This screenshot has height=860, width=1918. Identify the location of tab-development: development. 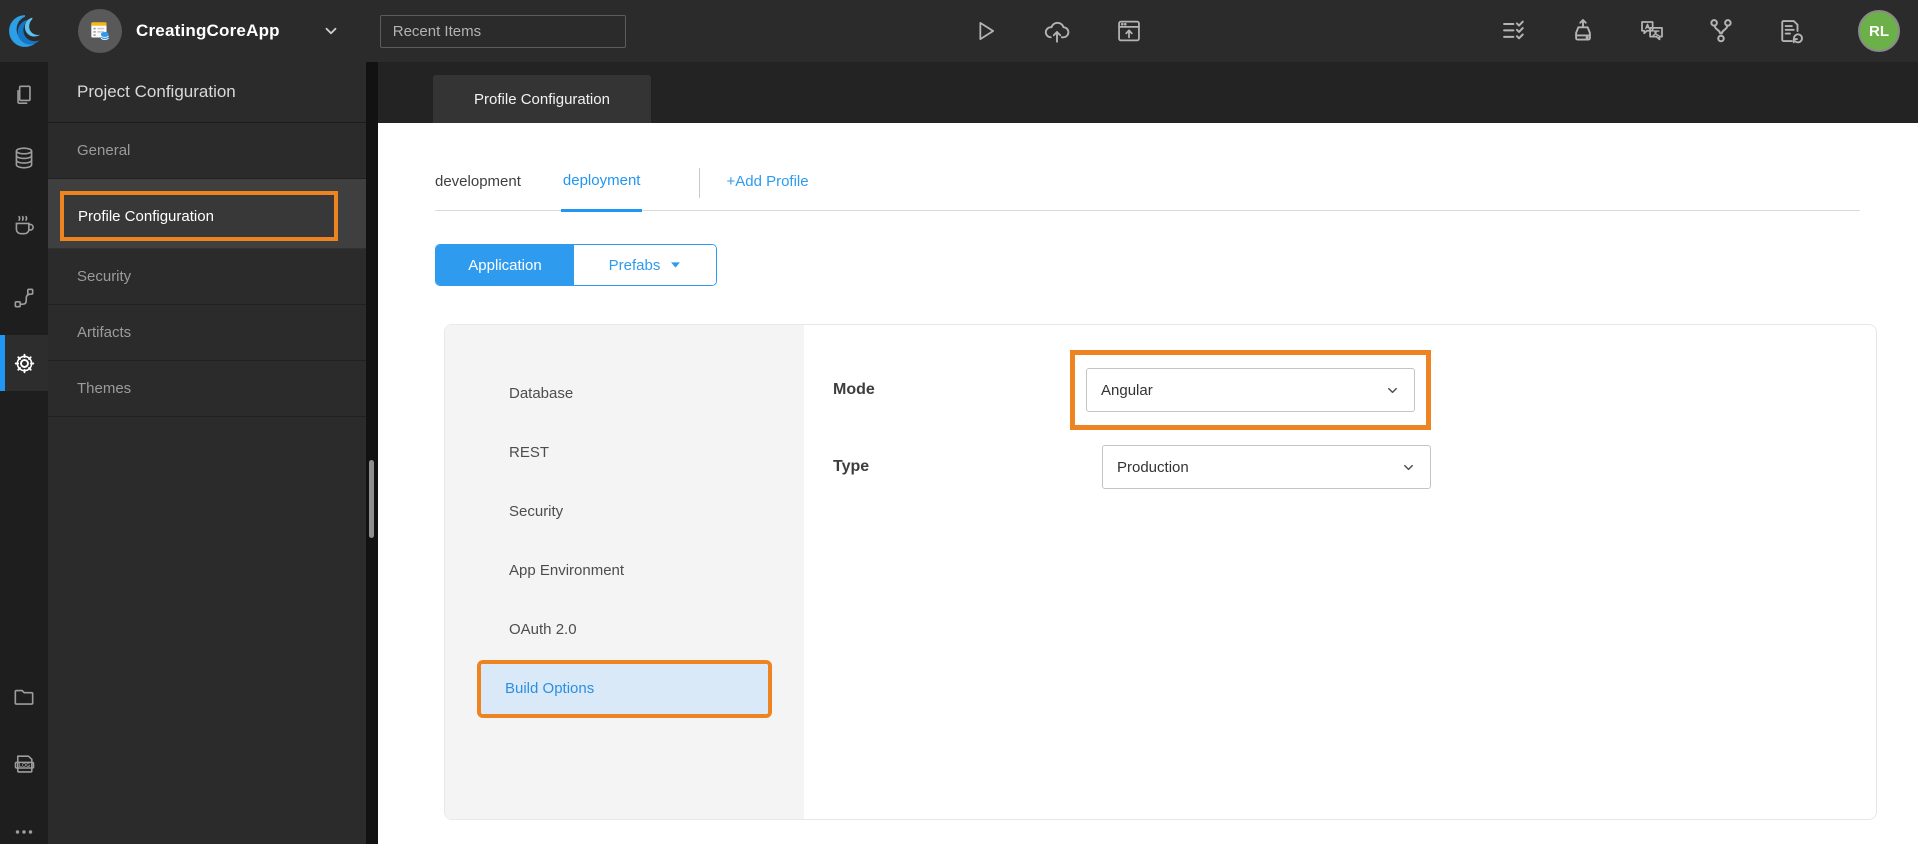
(478, 191).